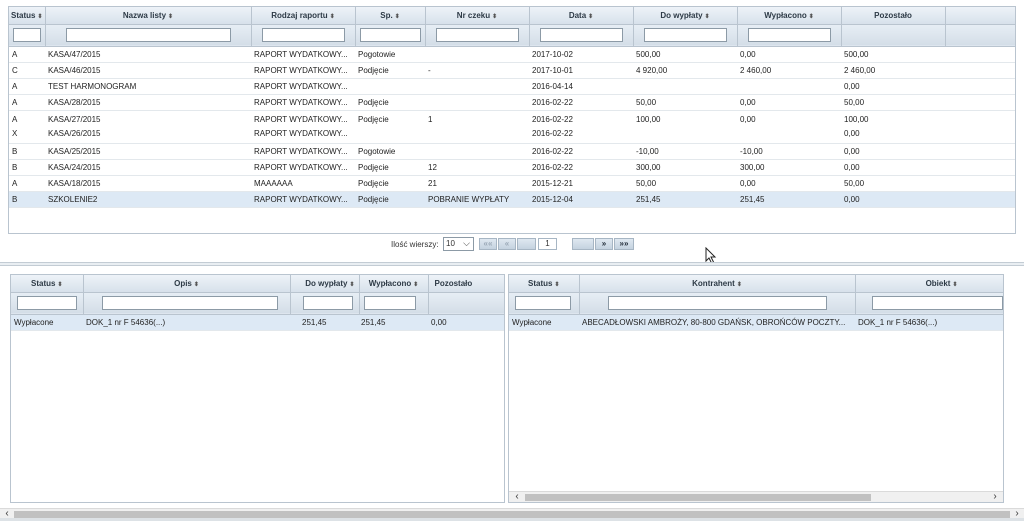  Describe the element at coordinates (512, 264) in the screenshot. I see `panel-splitter` at that location.